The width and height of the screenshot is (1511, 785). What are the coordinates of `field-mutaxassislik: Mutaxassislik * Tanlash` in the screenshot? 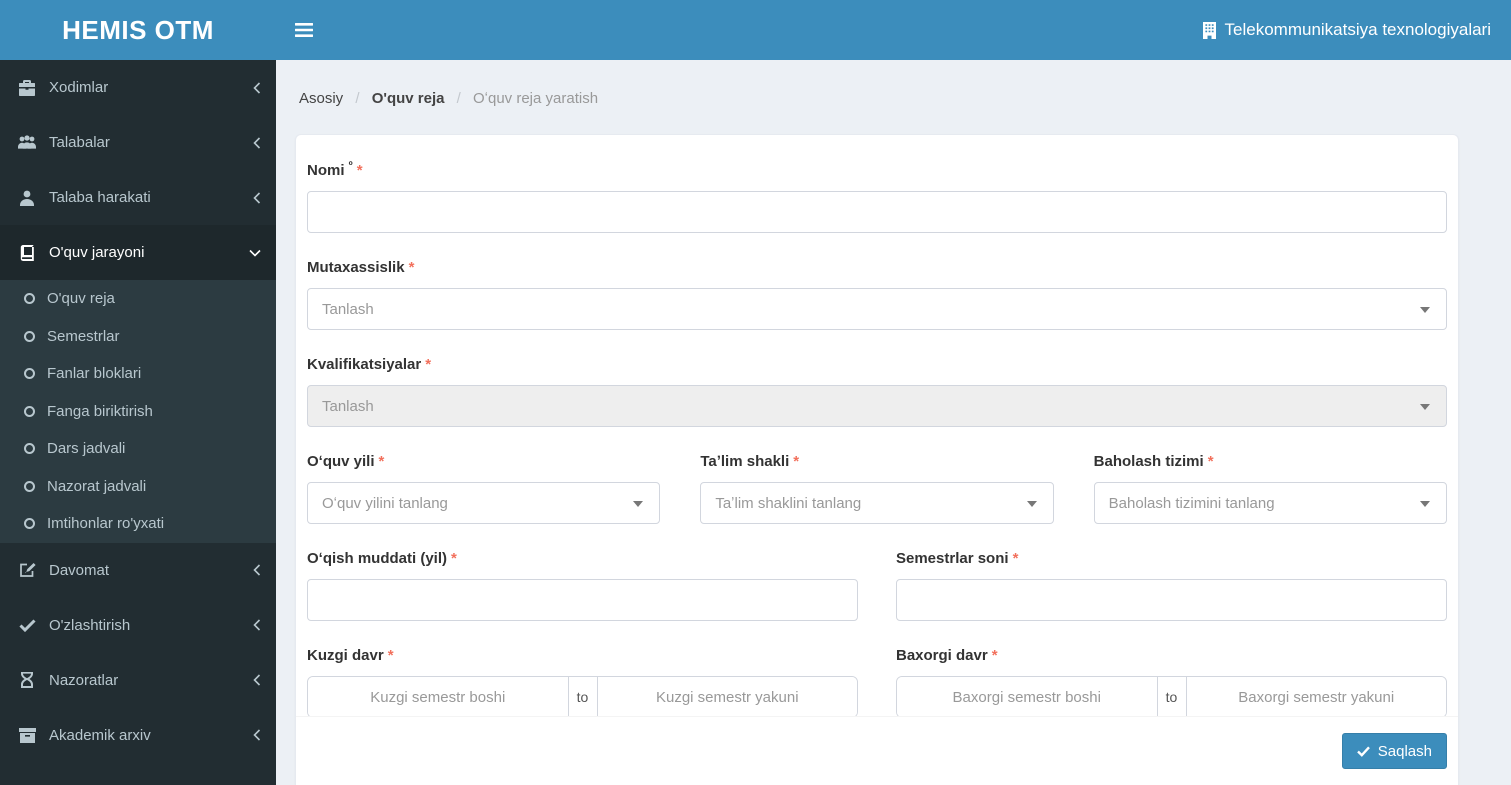 It's located at (877, 294).